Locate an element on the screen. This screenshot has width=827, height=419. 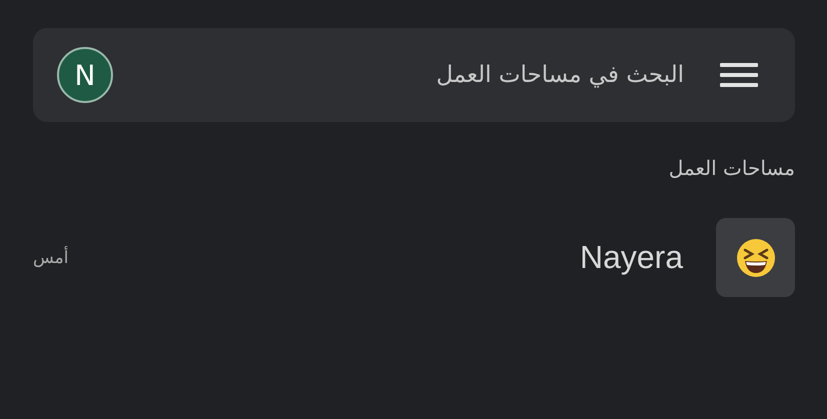
search-field: البحث في مساحات العمل is located at coordinates (414, 75).